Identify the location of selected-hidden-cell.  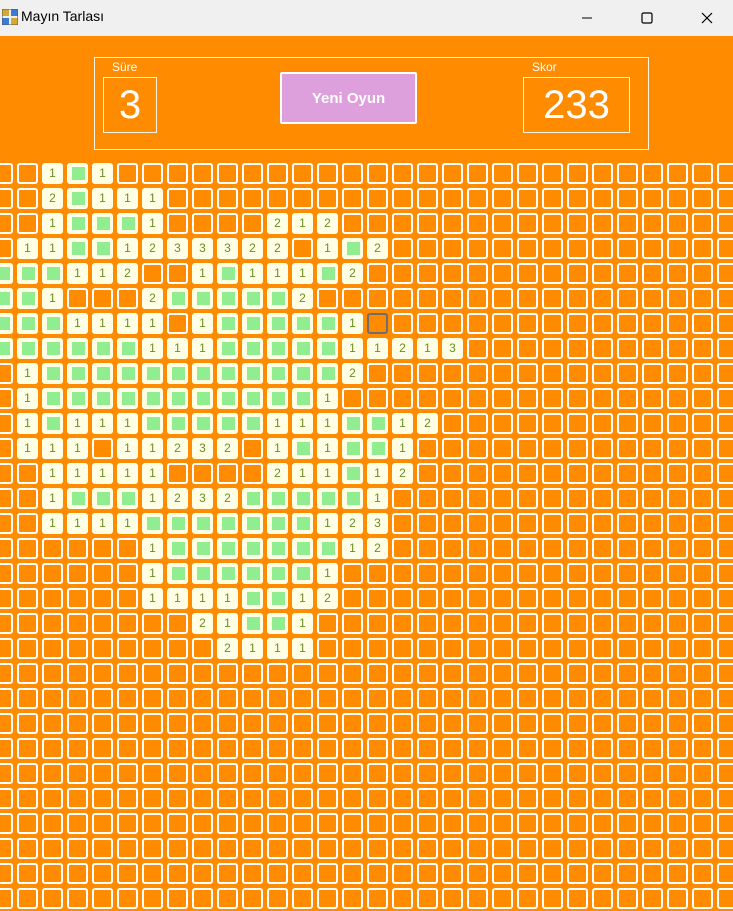
(377, 323).